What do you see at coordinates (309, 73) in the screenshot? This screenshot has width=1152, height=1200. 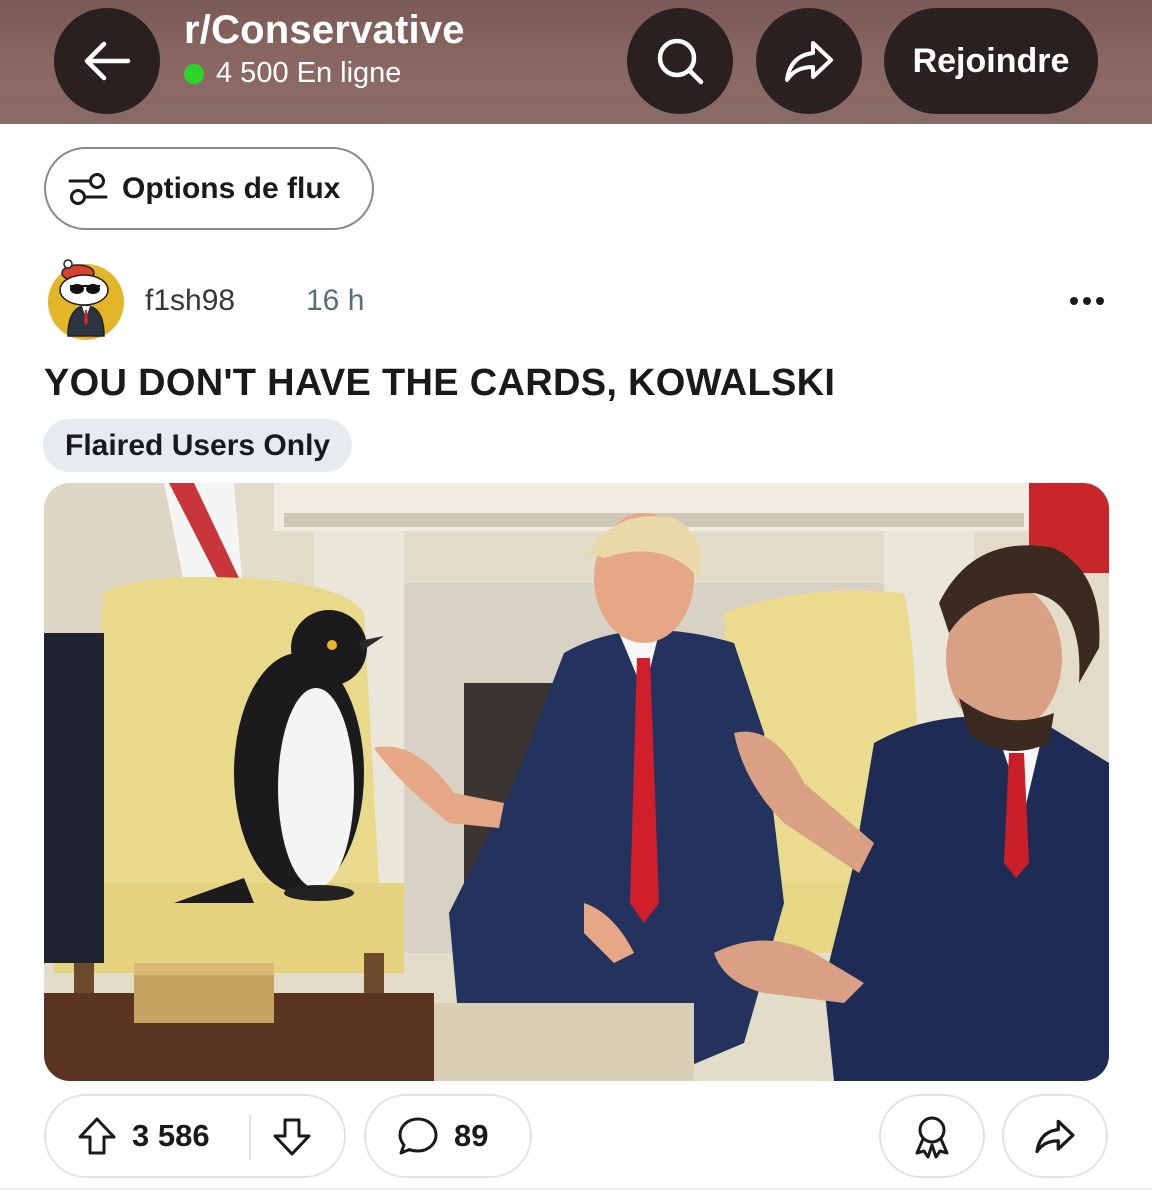 I see `online-count: 4 500 En ligne` at bounding box center [309, 73].